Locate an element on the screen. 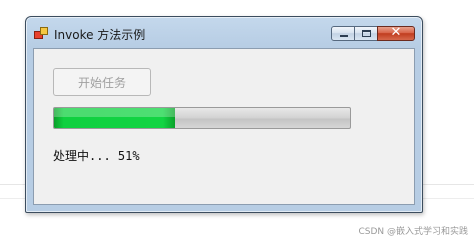  title-bar: Invoke 方法示例 ✕ is located at coordinates (224, 33).